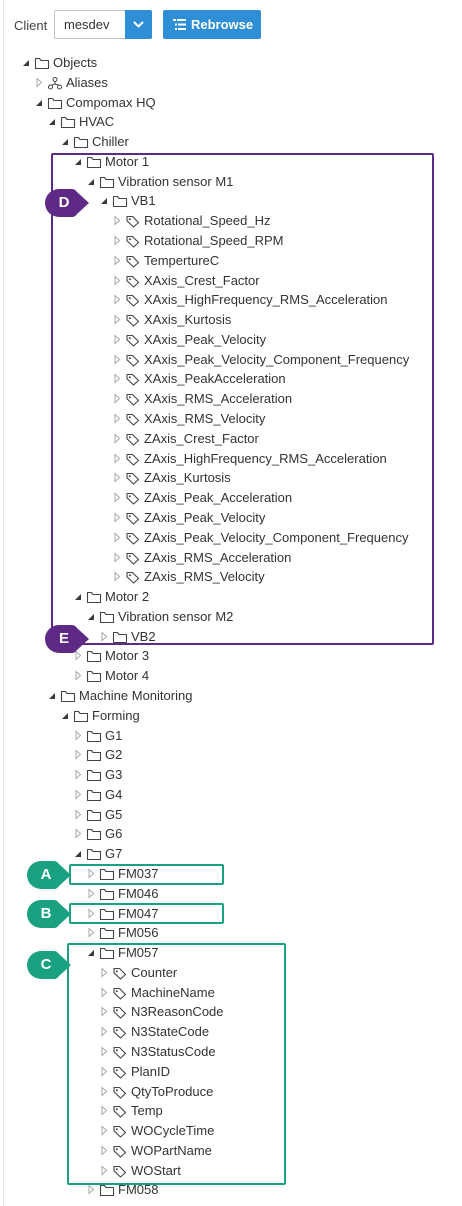  I want to click on tree-node-label: Motor 4, so click(127, 675).